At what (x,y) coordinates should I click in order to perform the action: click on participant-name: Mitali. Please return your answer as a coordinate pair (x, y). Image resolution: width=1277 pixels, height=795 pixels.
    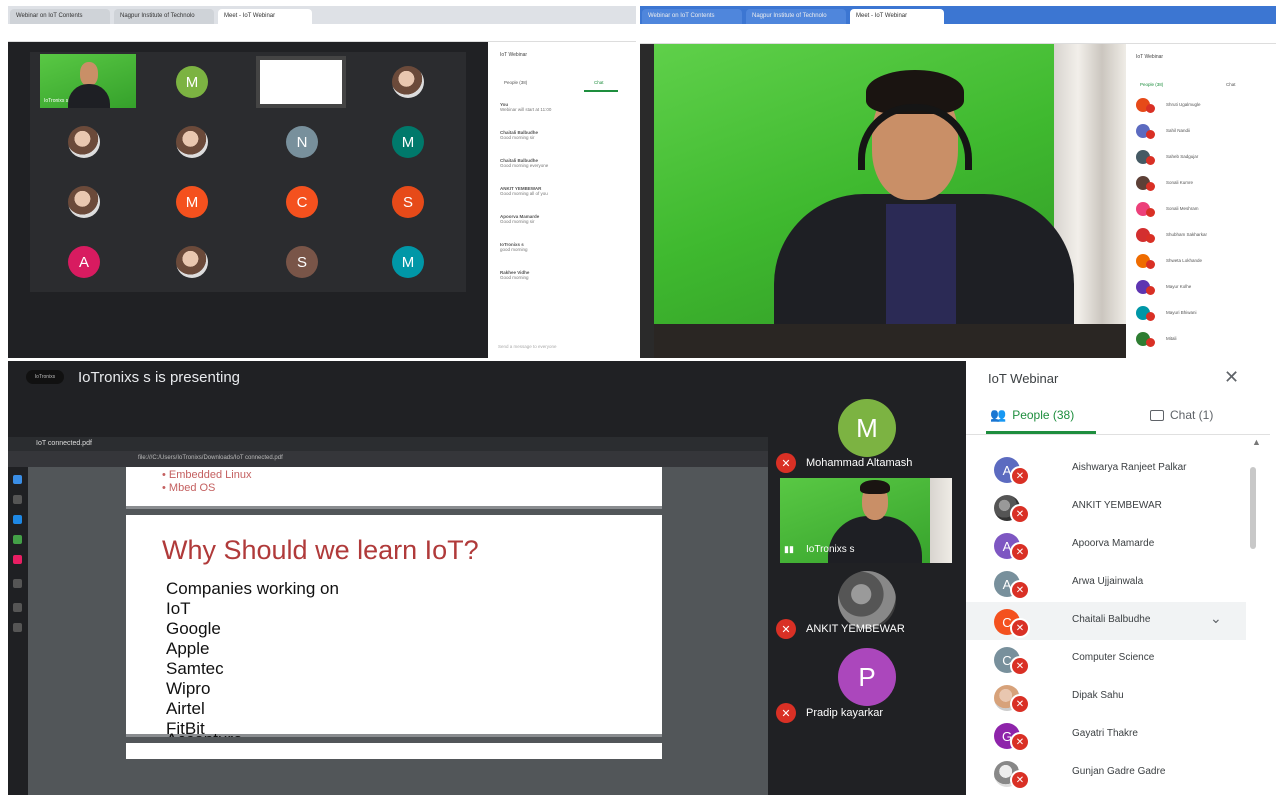
    Looking at the image, I should click on (1171, 338).